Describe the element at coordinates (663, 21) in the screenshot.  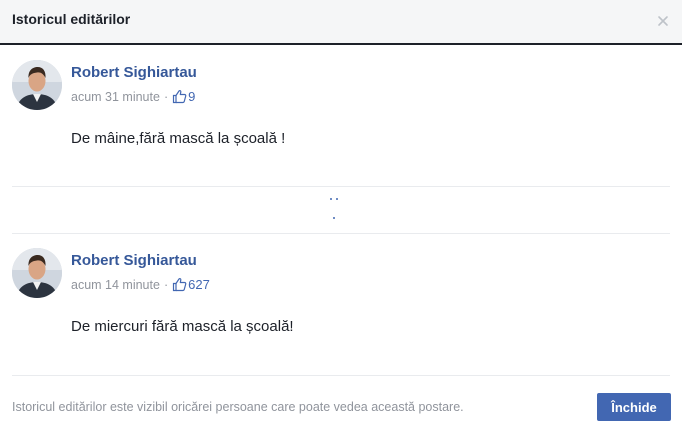
I see `close-icon` at that location.